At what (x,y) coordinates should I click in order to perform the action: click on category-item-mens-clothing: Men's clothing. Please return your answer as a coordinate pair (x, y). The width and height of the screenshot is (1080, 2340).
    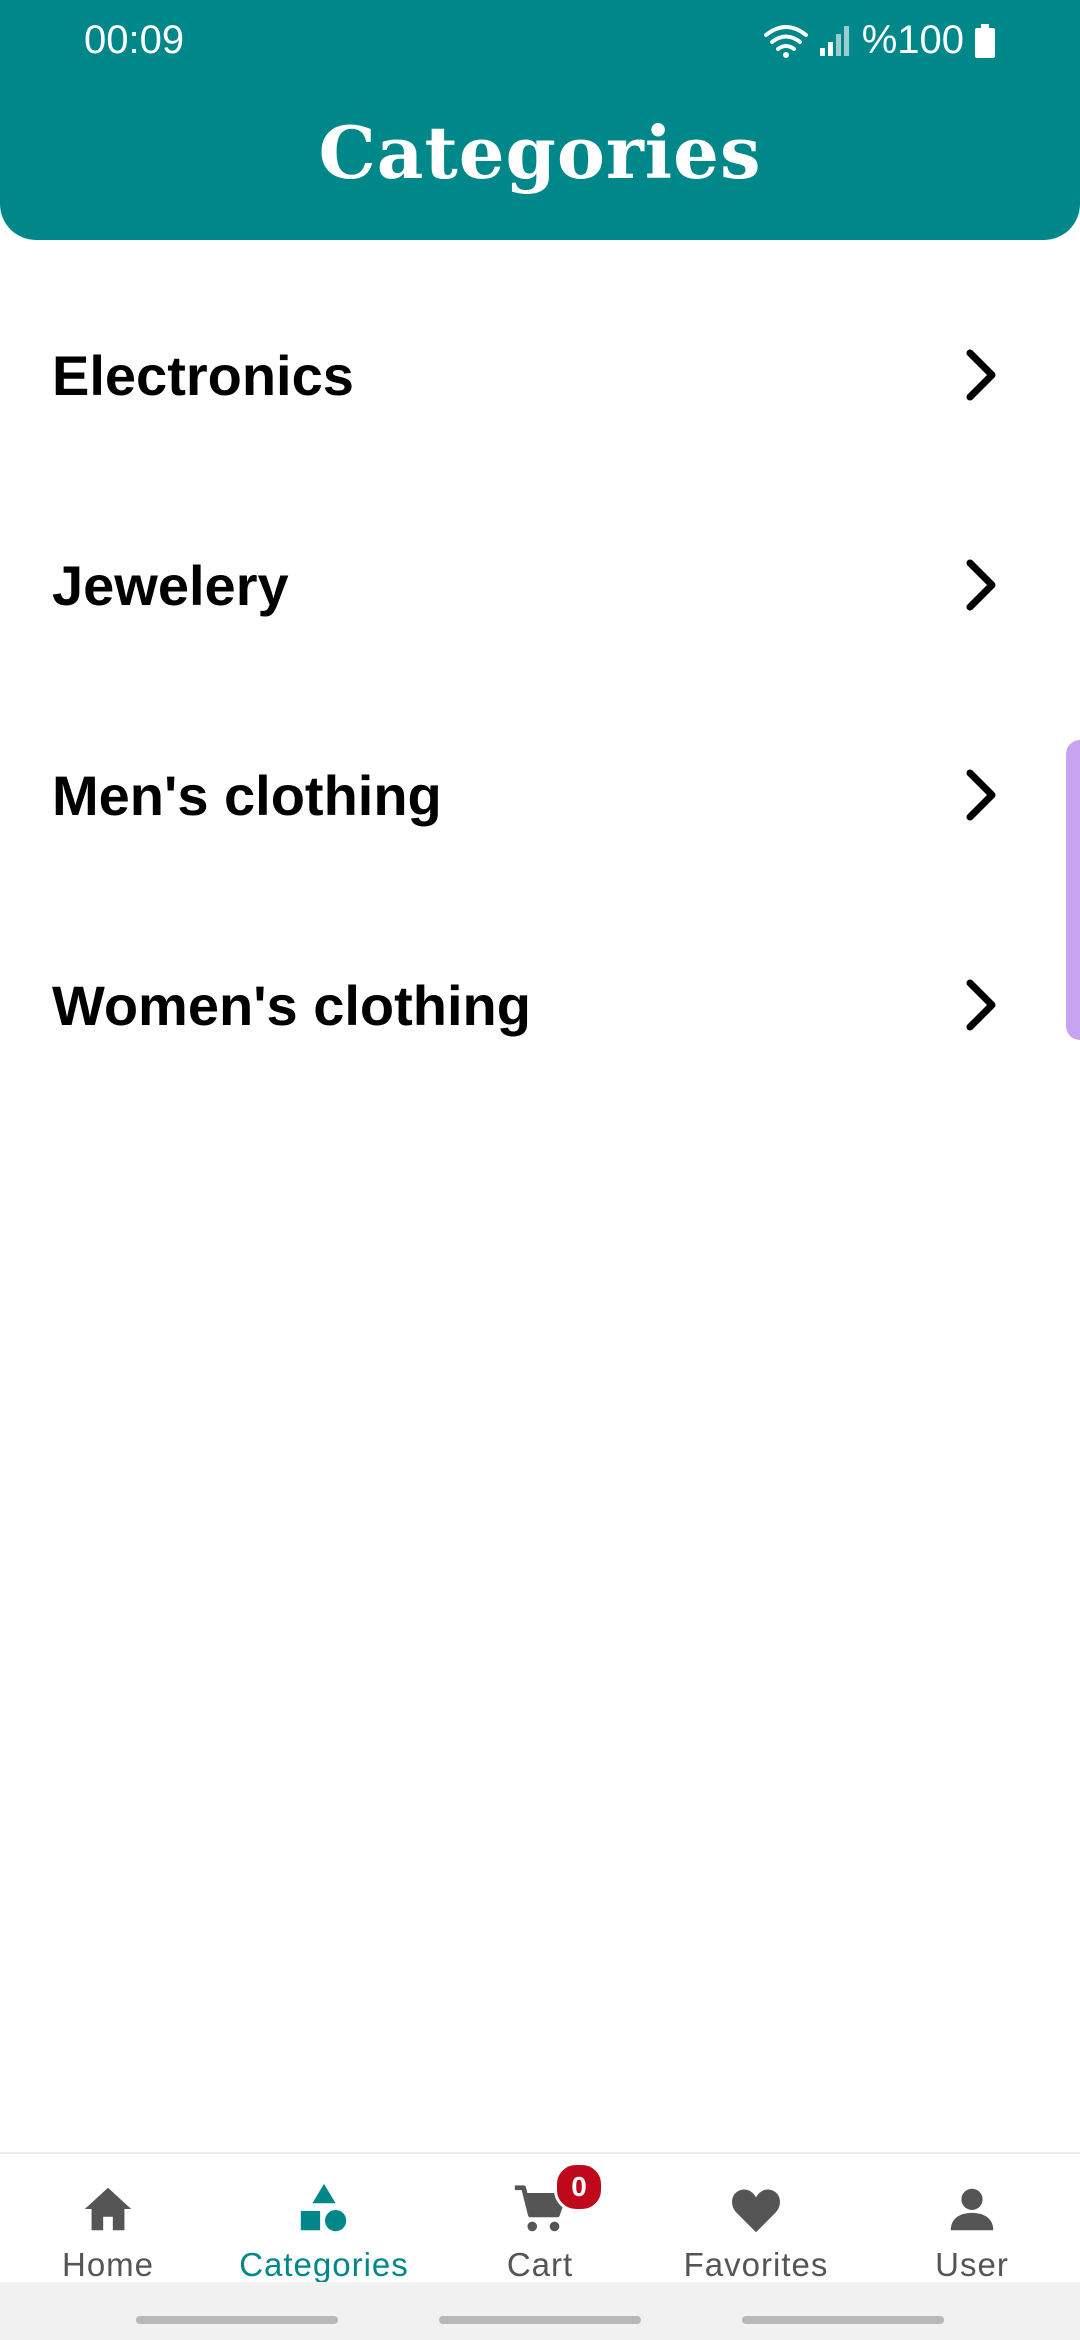
    Looking at the image, I should click on (540, 795).